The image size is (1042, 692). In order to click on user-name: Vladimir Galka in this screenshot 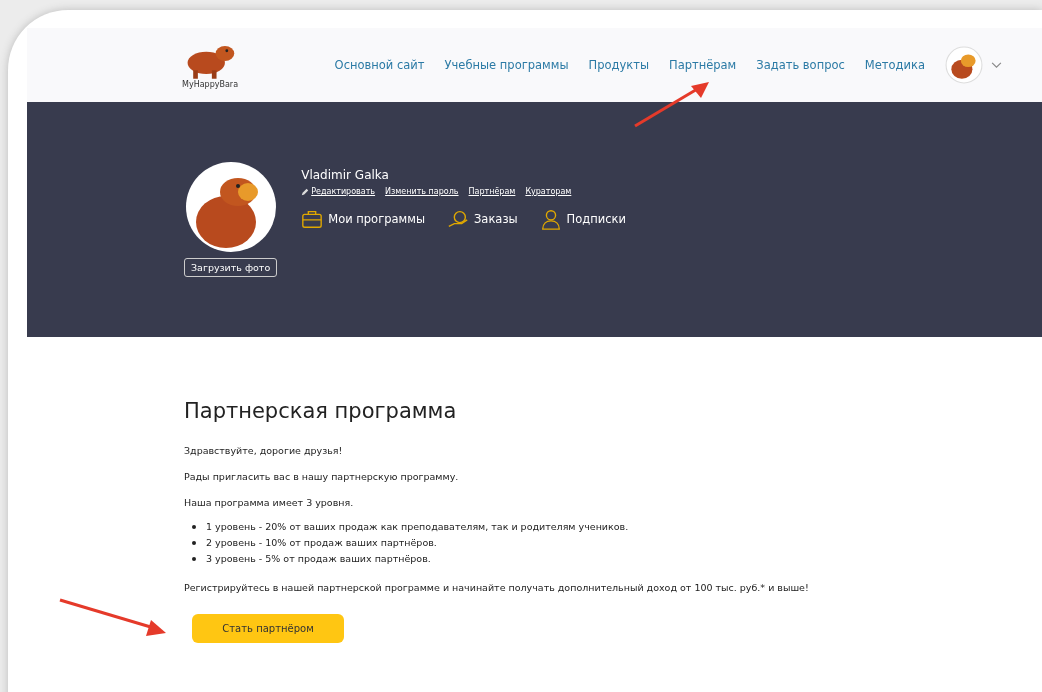, I will do `click(345, 175)`.